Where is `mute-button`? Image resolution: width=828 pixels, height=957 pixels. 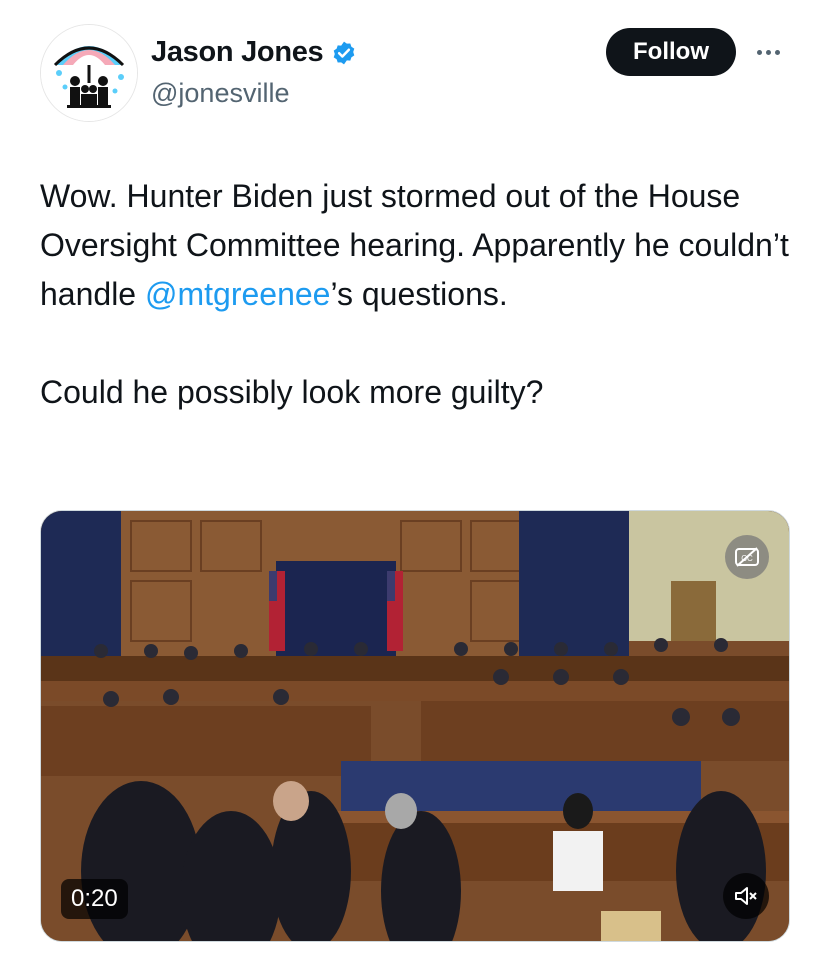
mute-button is located at coordinates (746, 896).